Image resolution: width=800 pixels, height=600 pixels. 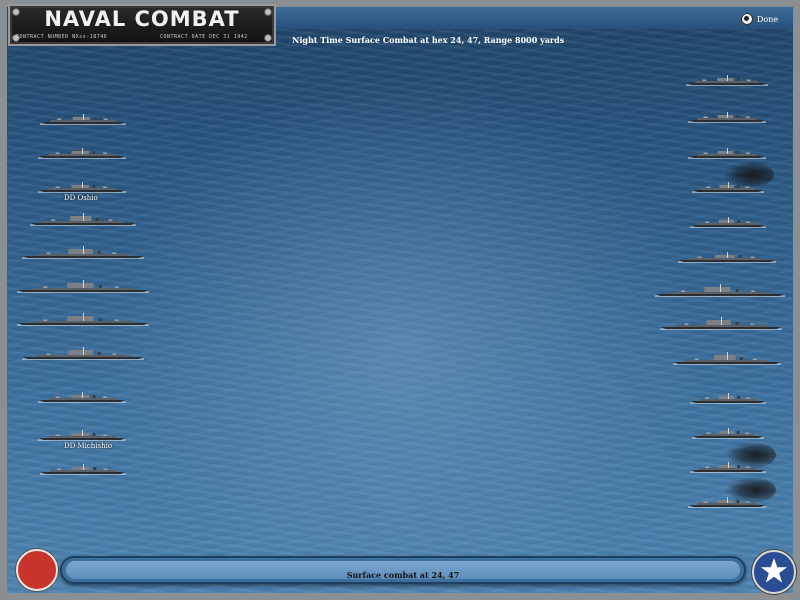 I want to click on game-title: NAVAL COMBAT, so click(x=142, y=19).